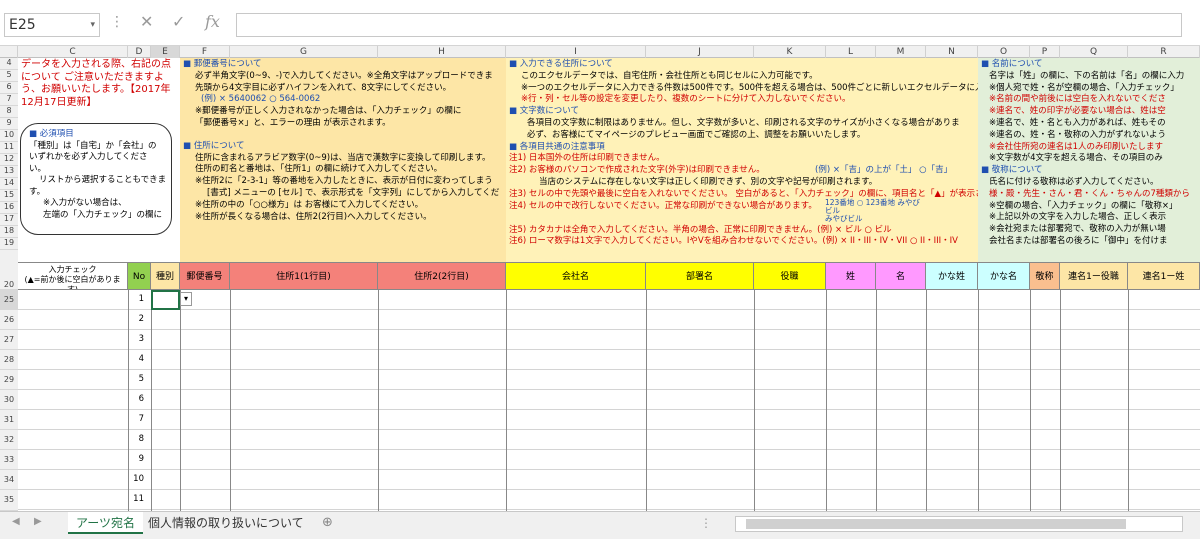 This screenshot has width=1200, height=539. Describe the element at coordinates (1076, 158) in the screenshot. I see `names-line: ※文字数が4文字を超える場合、その項目のみ` at that location.